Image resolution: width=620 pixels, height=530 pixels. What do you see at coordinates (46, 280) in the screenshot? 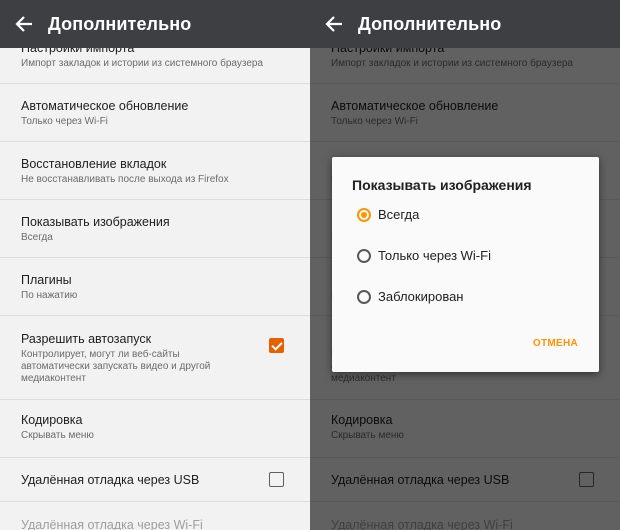
I see `setting-title: Плагины` at bounding box center [46, 280].